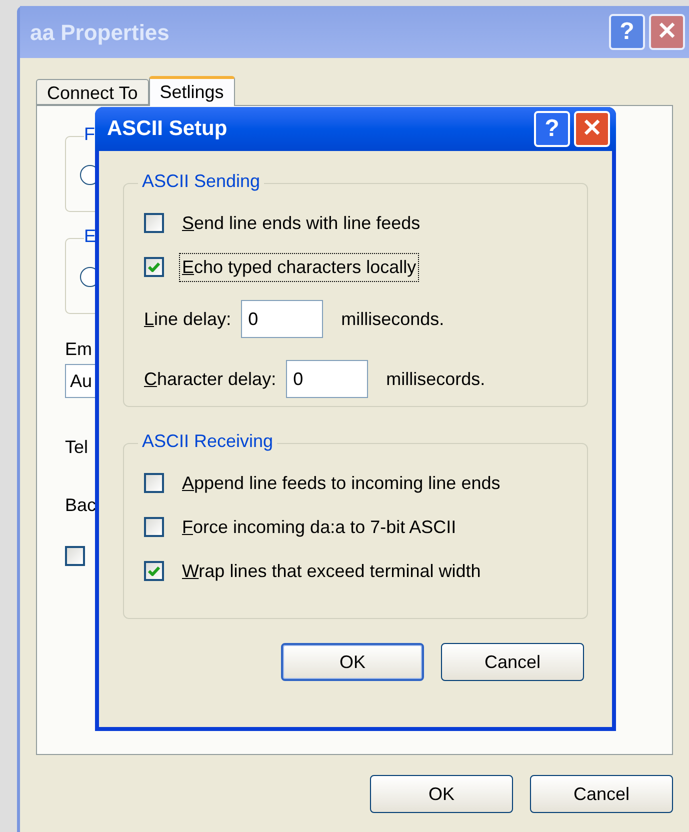 This screenshot has width=689, height=832. I want to click on checkbox-label: Append line feeds to incoming line ends, so click(341, 483).